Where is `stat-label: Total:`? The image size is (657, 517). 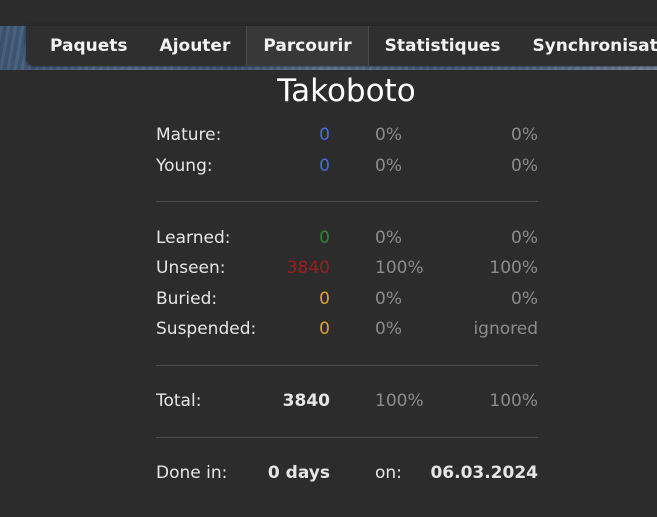
stat-label: Total: is located at coordinates (179, 401).